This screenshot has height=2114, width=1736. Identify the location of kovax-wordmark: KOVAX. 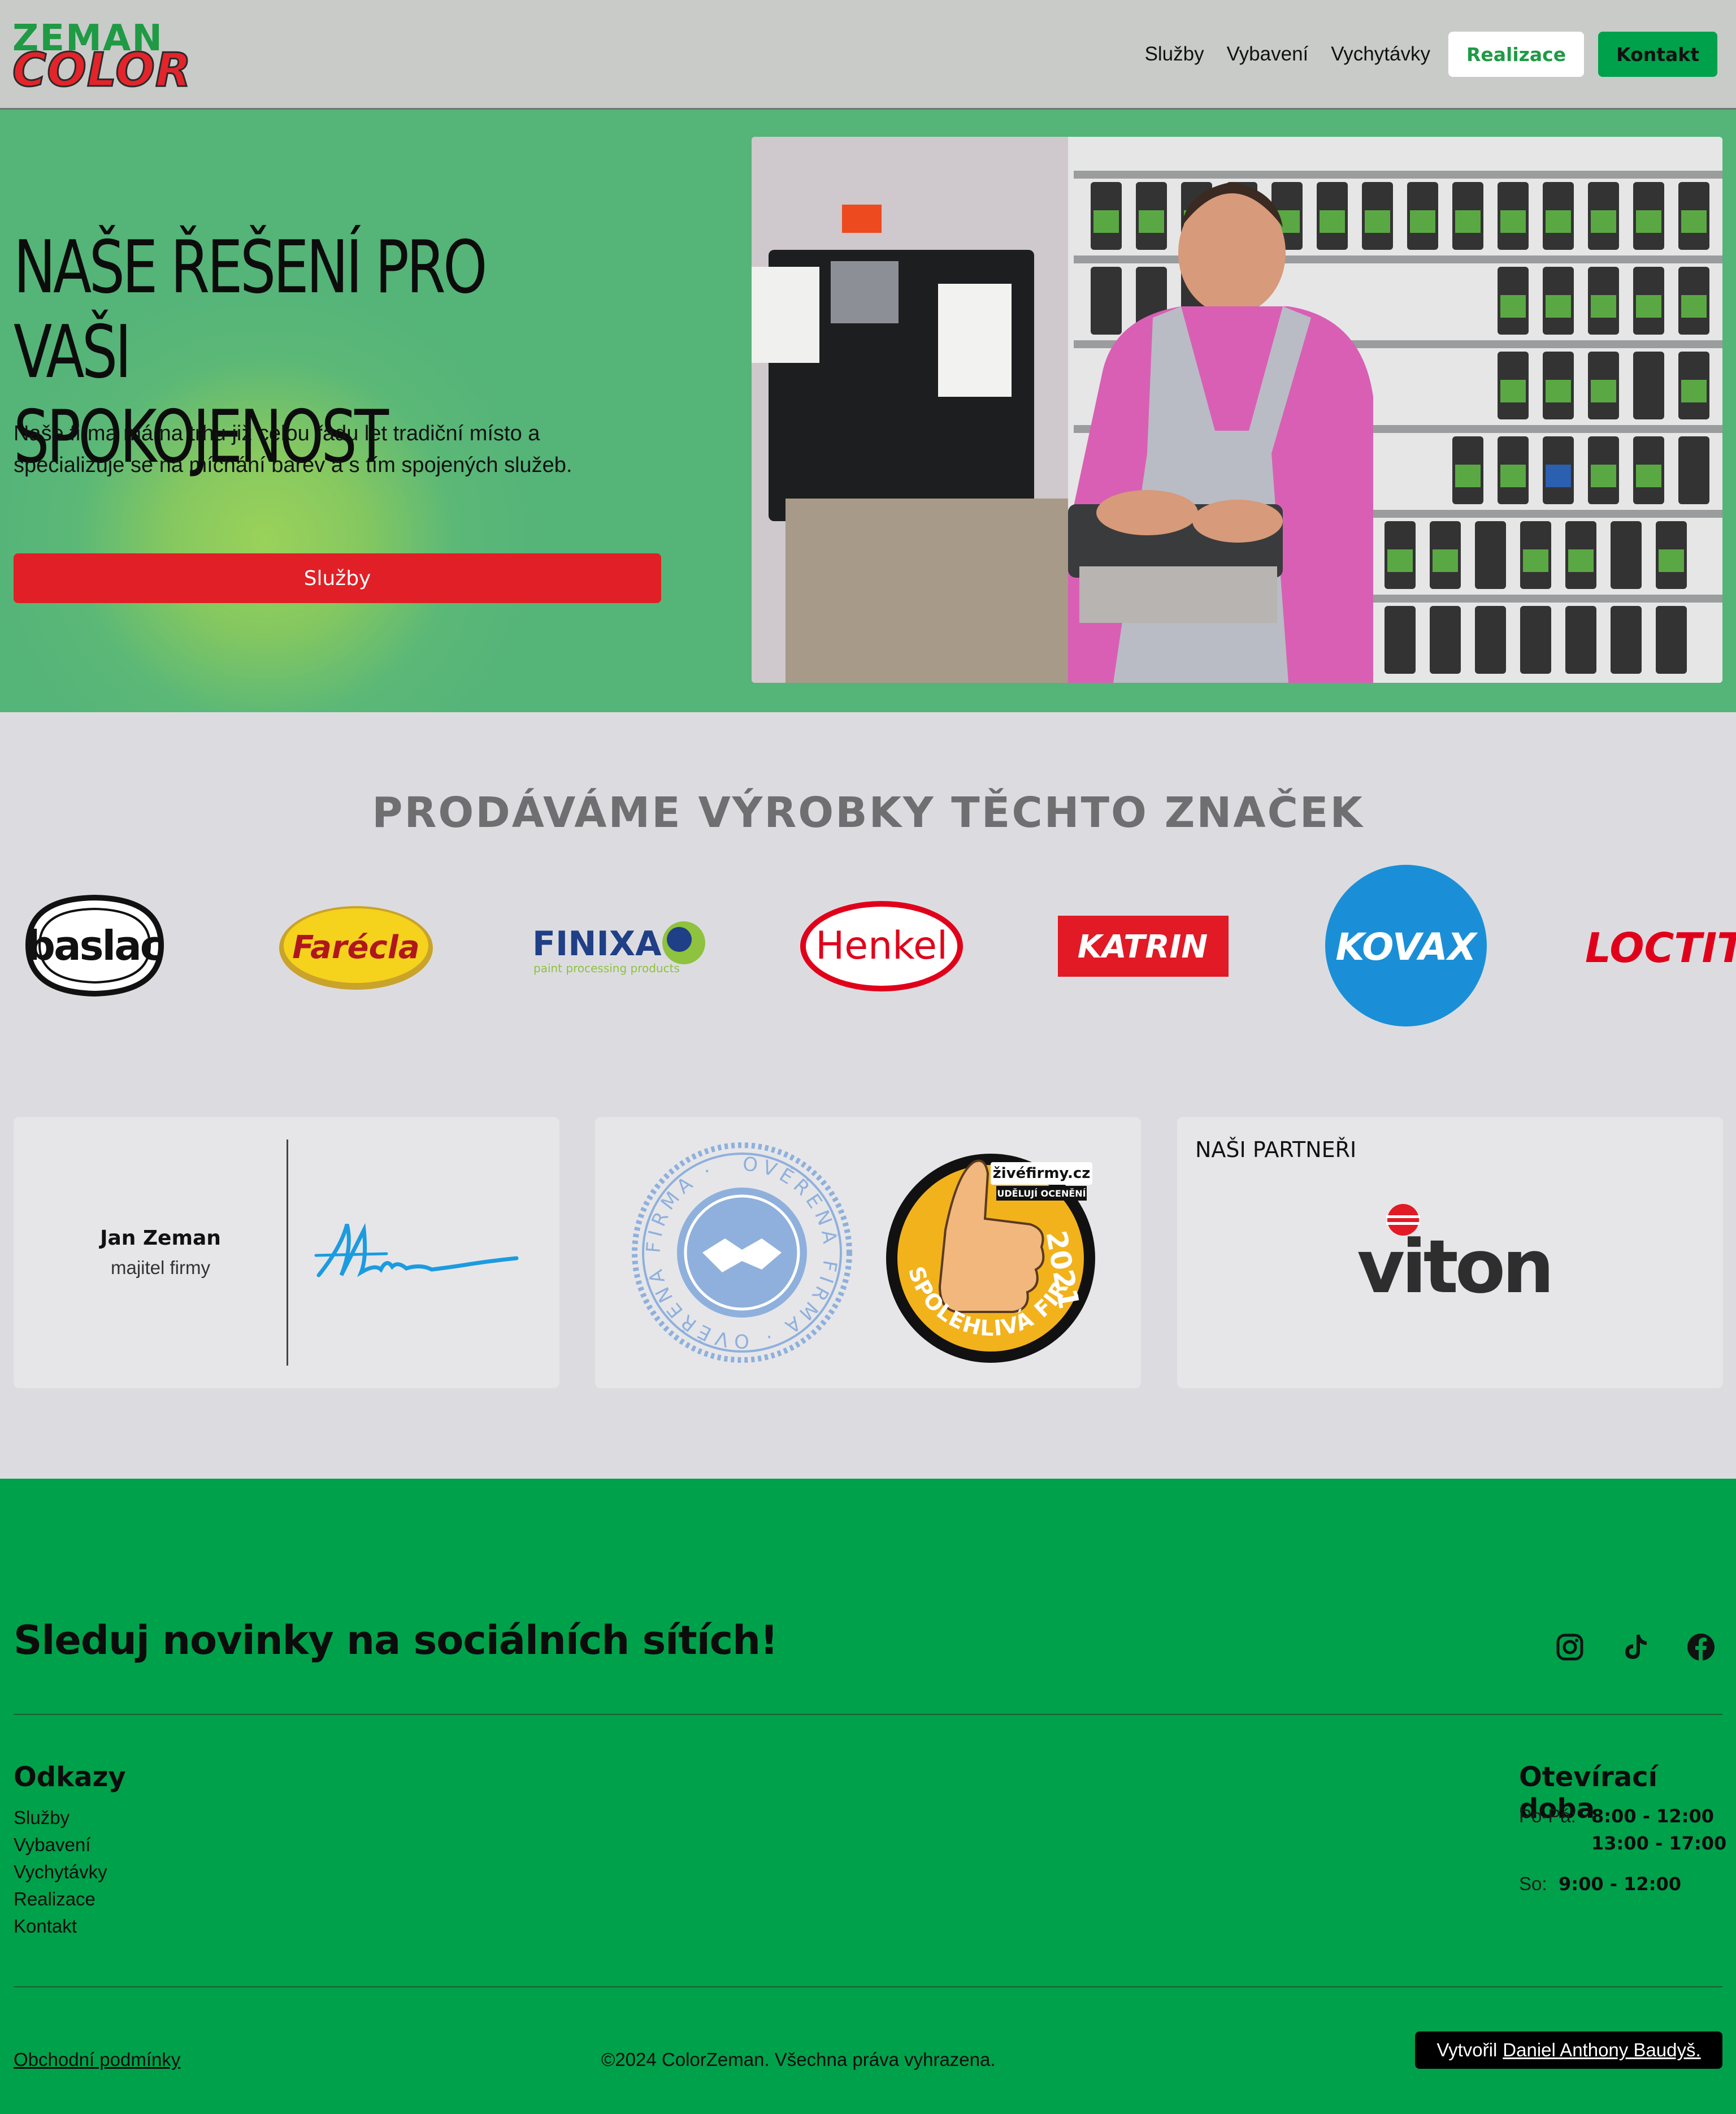
(1406, 947).